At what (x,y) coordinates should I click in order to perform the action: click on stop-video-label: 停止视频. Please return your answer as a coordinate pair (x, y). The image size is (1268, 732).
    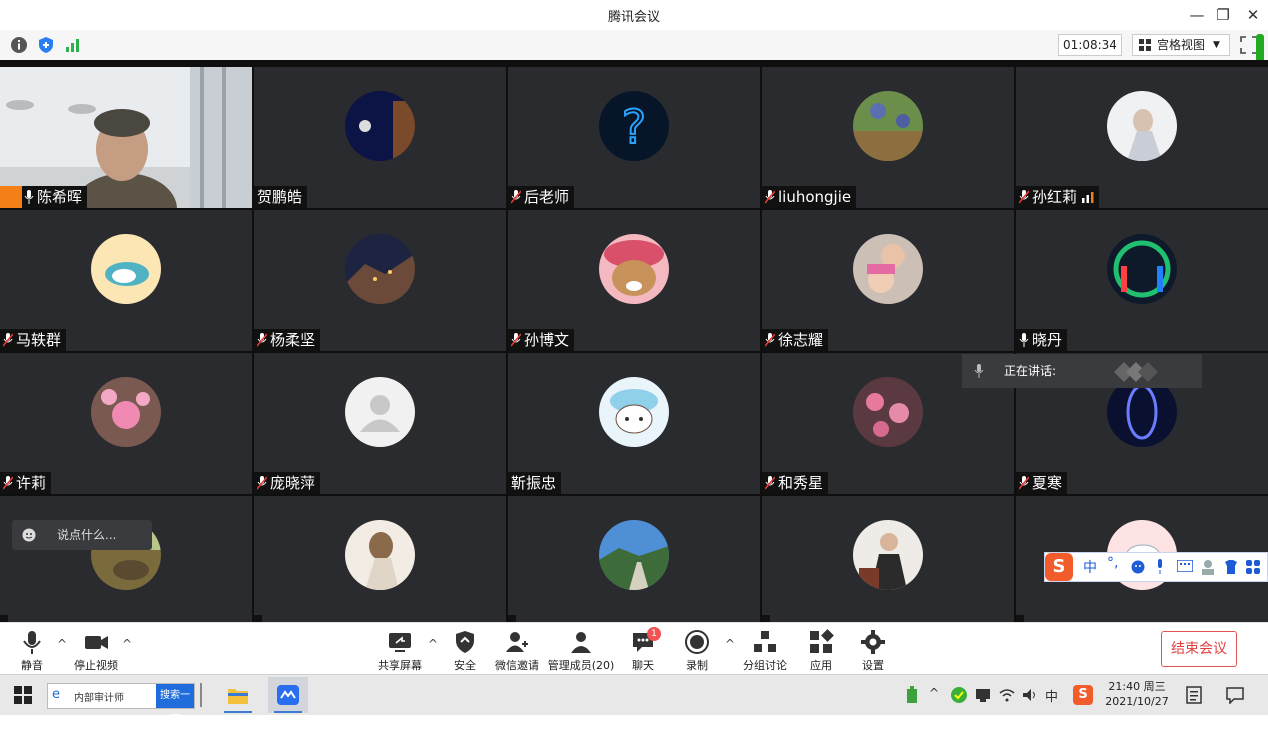
    Looking at the image, I should click on (96, 665).